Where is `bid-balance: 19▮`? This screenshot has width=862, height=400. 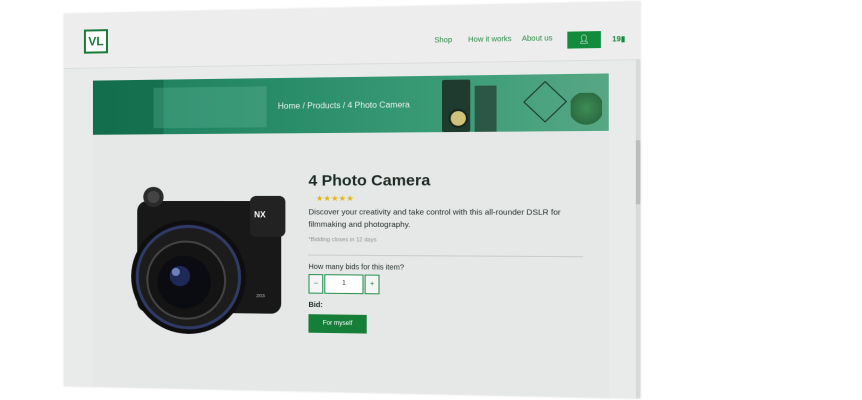 bid-balance: 19▮ is located at coordinates (618, 39).